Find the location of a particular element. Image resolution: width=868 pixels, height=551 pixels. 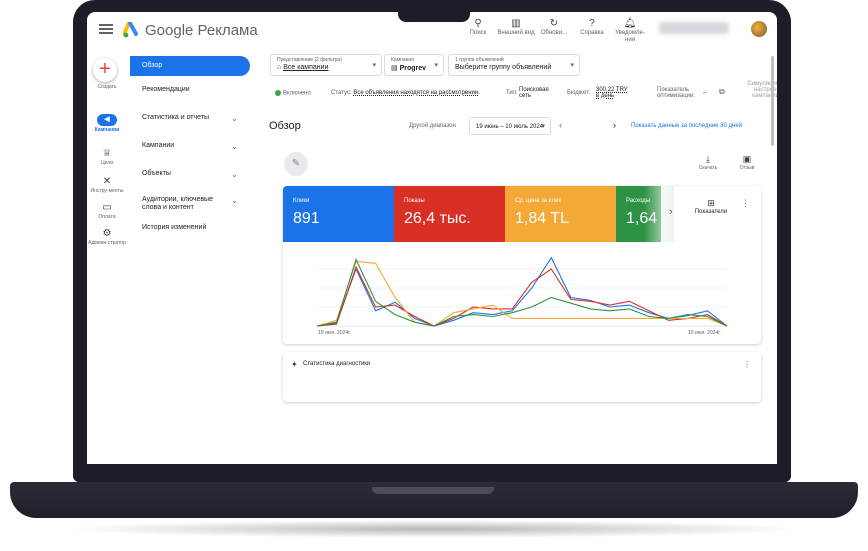

top-action-search: ⚲ Поиск is located at coordinates (478, 31).